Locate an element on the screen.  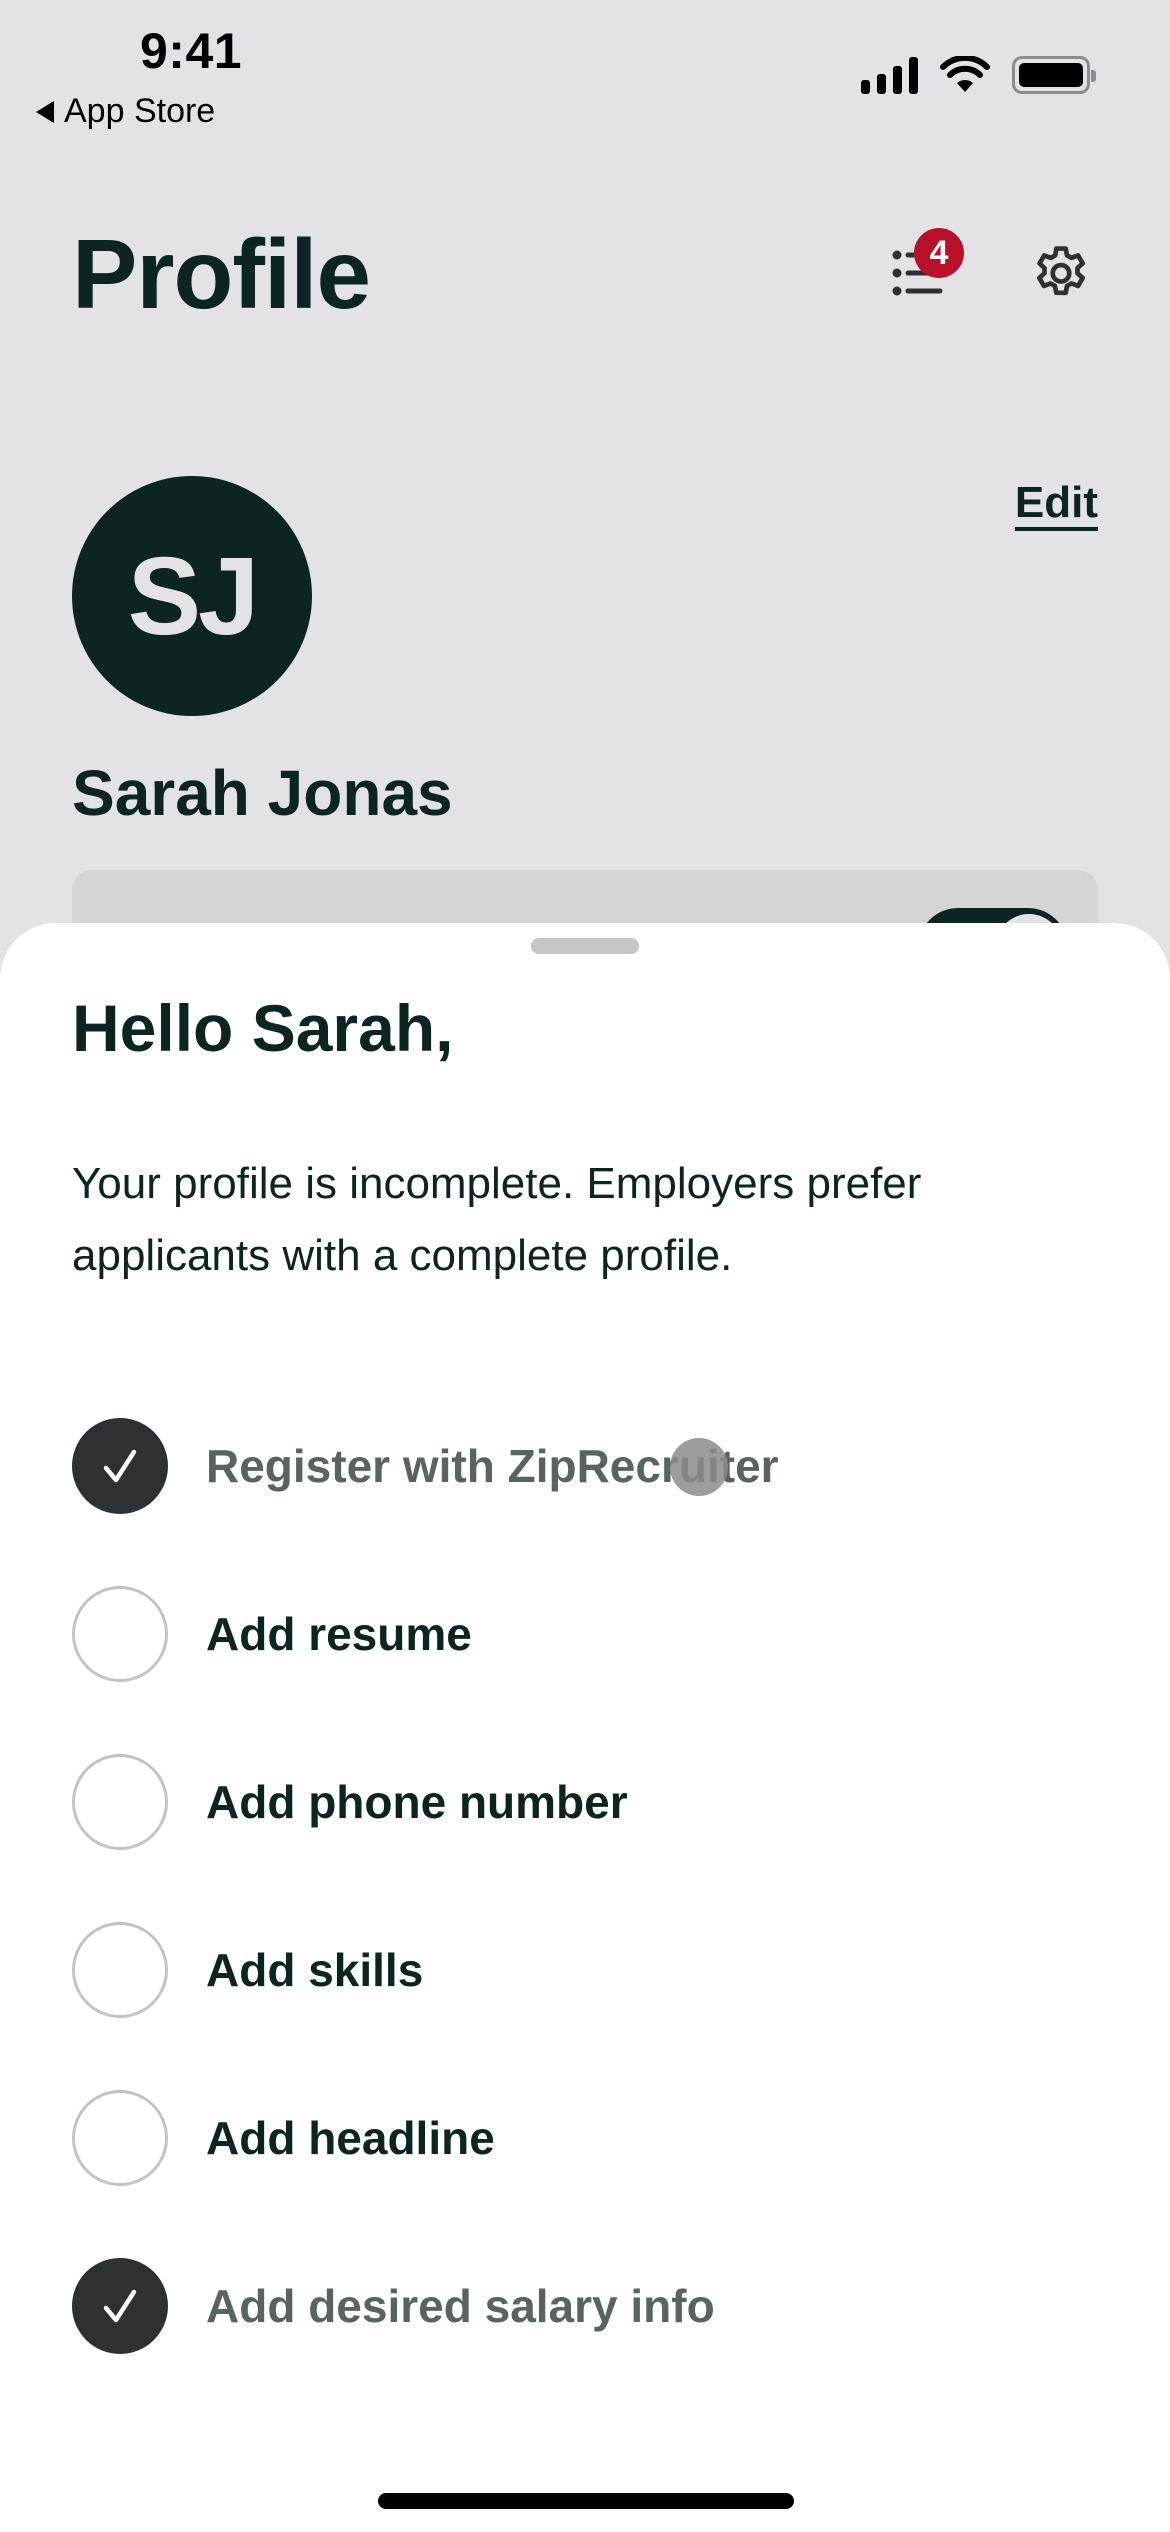
checklist-item: Add headline is located at coordinates (585, 2138).